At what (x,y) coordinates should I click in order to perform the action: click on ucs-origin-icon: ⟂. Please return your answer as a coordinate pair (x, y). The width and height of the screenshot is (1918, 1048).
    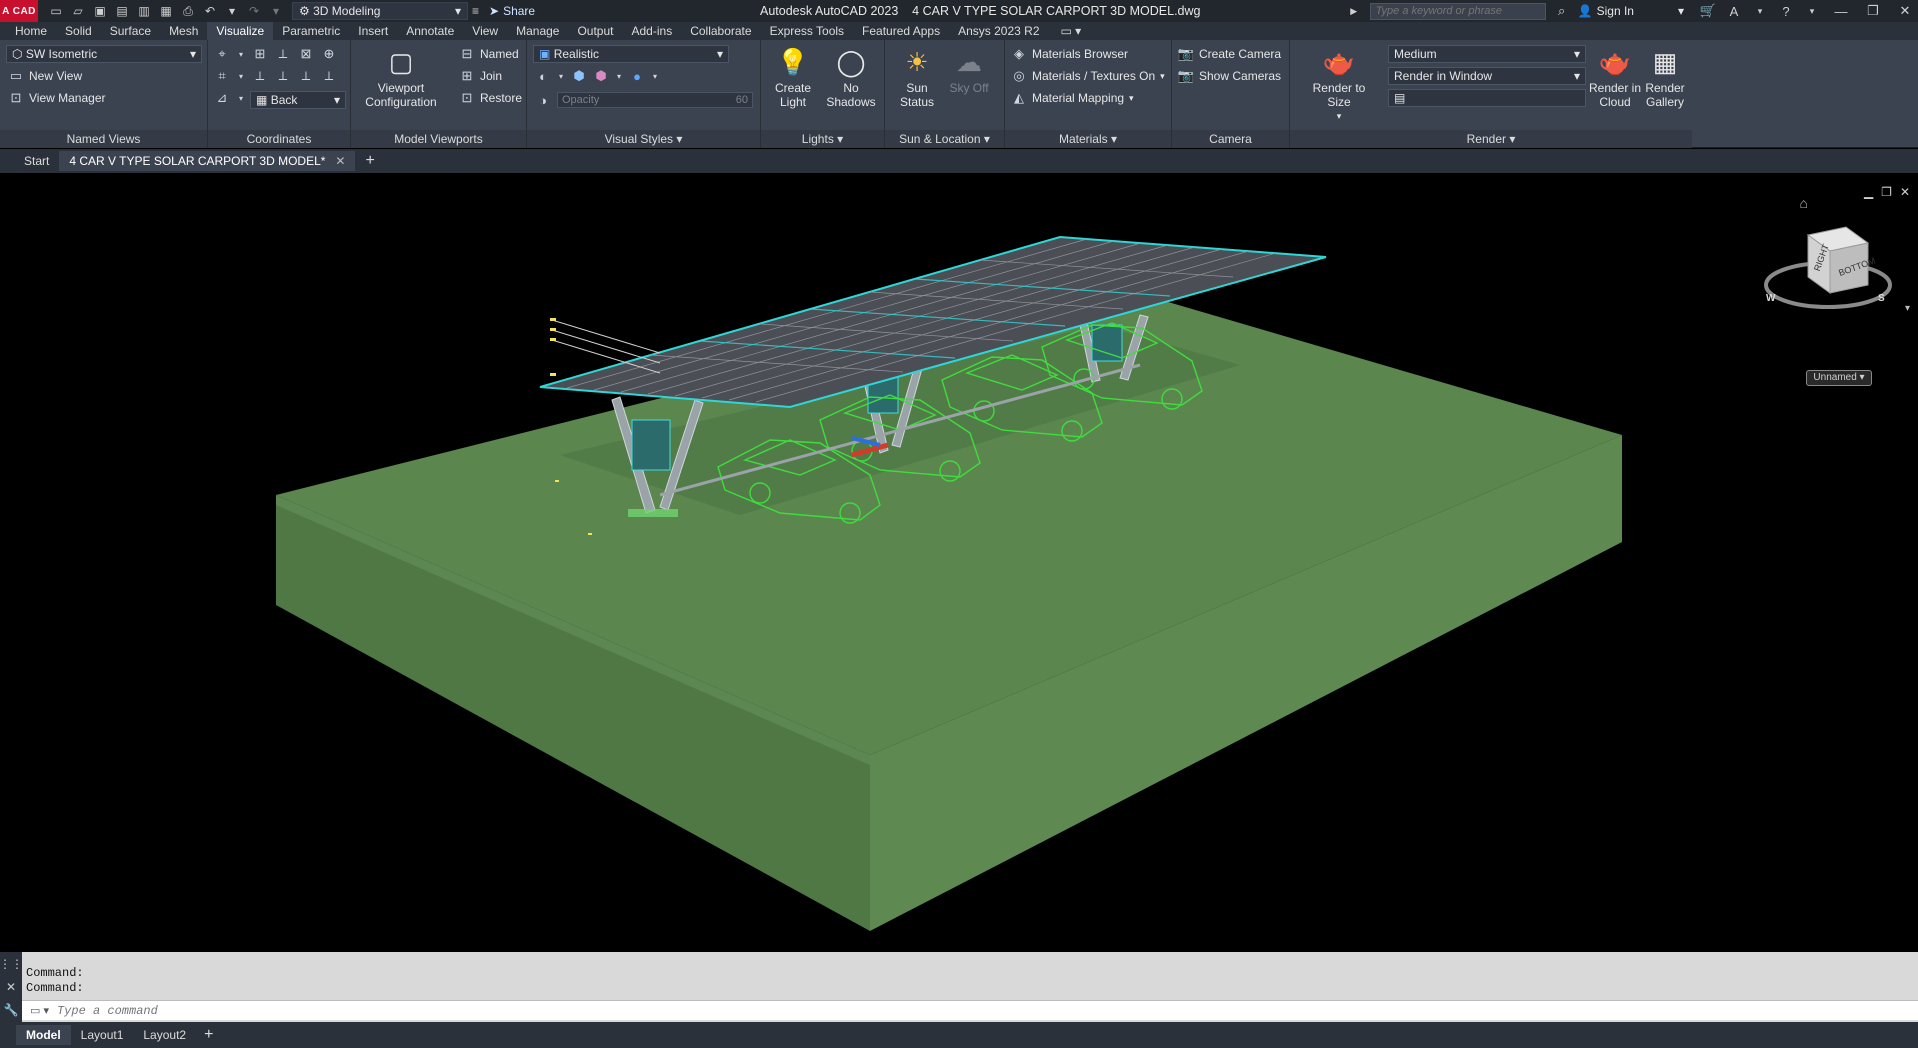
    Looking at the image, I should click on (283, 54).